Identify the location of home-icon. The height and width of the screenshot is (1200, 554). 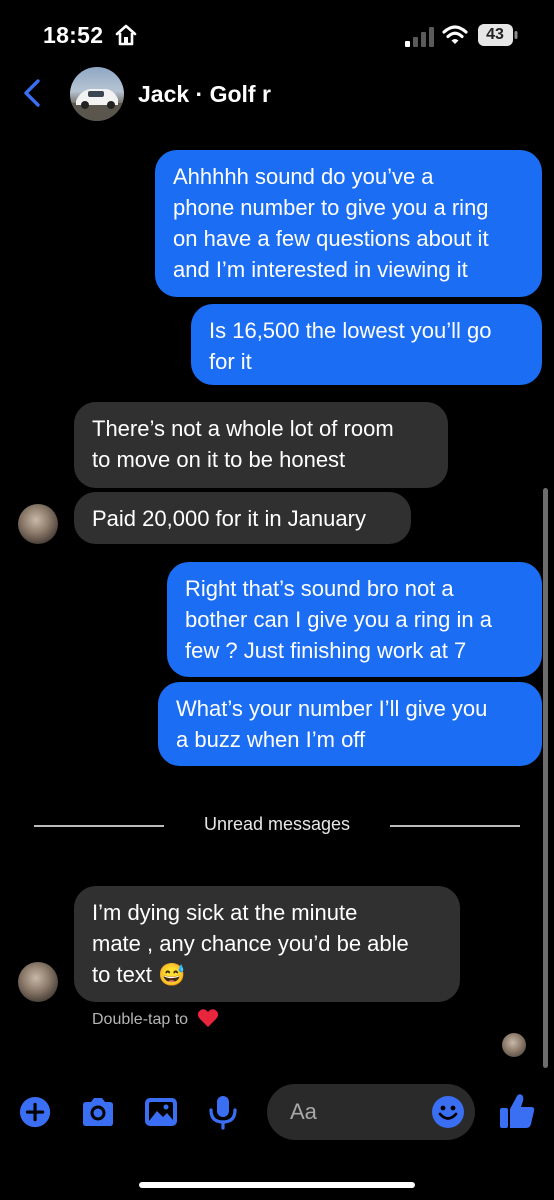
(126, 35).